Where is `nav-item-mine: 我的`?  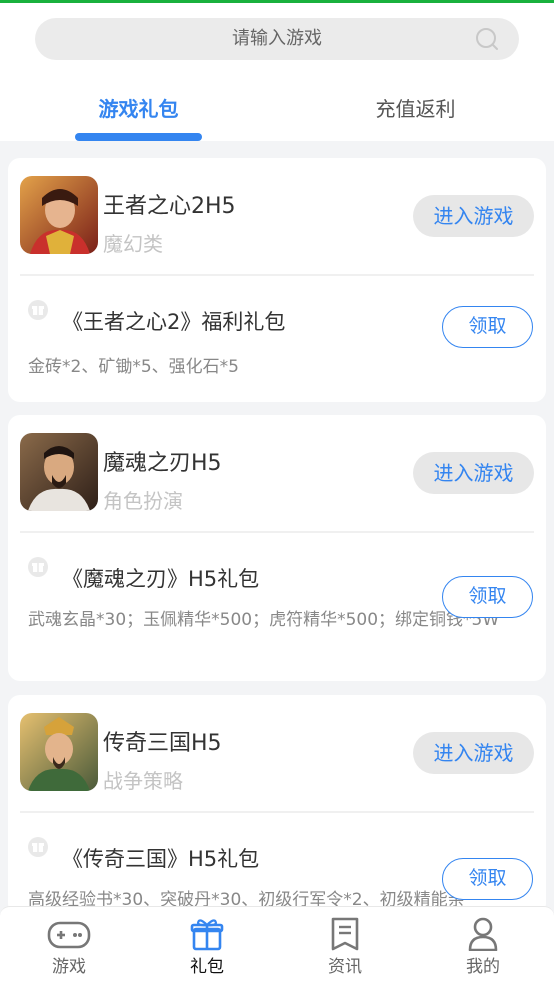
nav-item-mine: 我的 is located at coordinates (483, 946).